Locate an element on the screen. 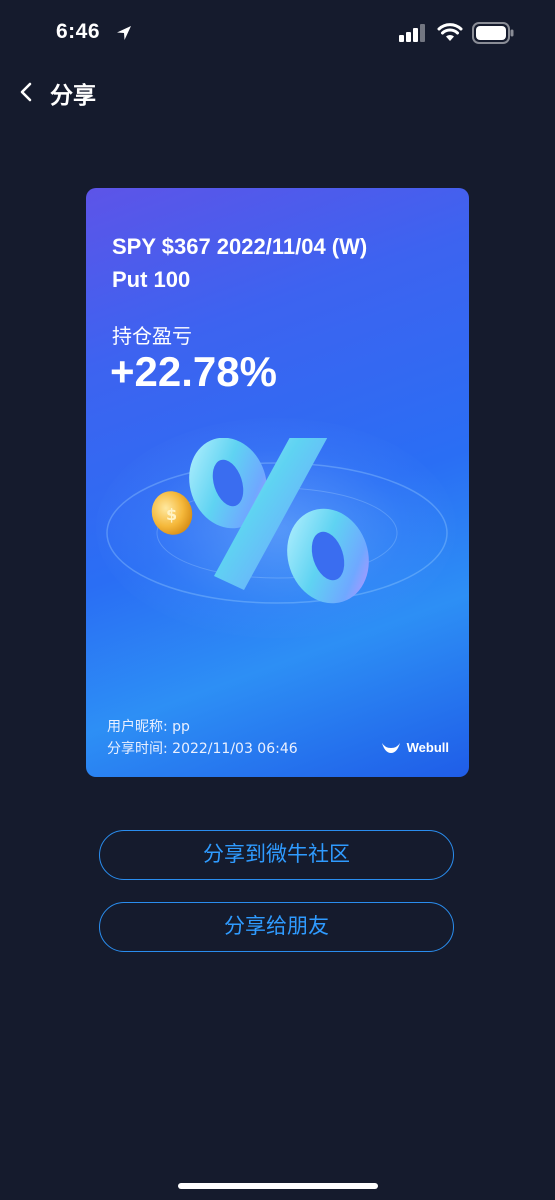 The height and width of the screenshot is (1200, 555). cellular-signal-icon is located at coordinates (412, 33).